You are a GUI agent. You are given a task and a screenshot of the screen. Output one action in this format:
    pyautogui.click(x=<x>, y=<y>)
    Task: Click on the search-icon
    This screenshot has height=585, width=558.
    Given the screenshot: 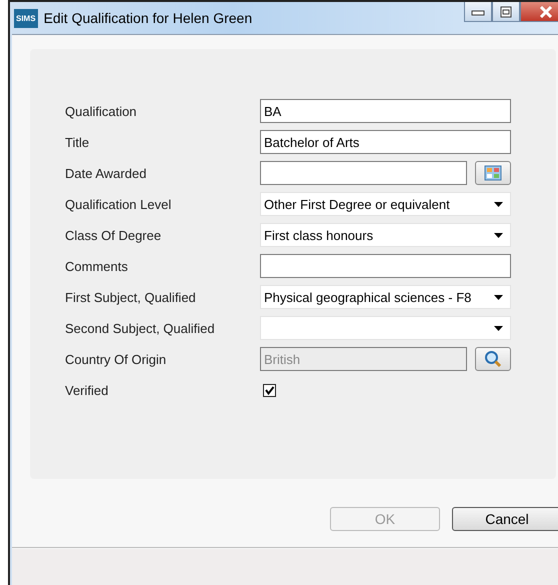 What is the action you would take?
    pyautogui.click(x=493, y=359)
    